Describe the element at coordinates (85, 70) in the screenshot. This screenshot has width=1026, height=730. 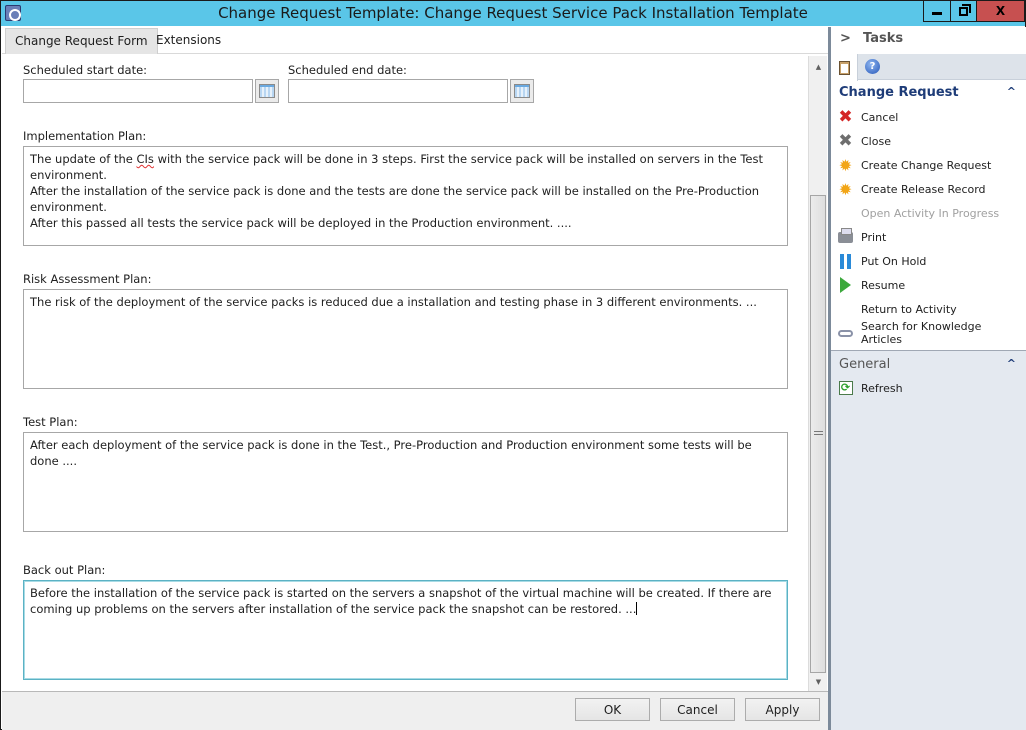
I see `scheduled-start-label: Scheduled start date:` at that location.